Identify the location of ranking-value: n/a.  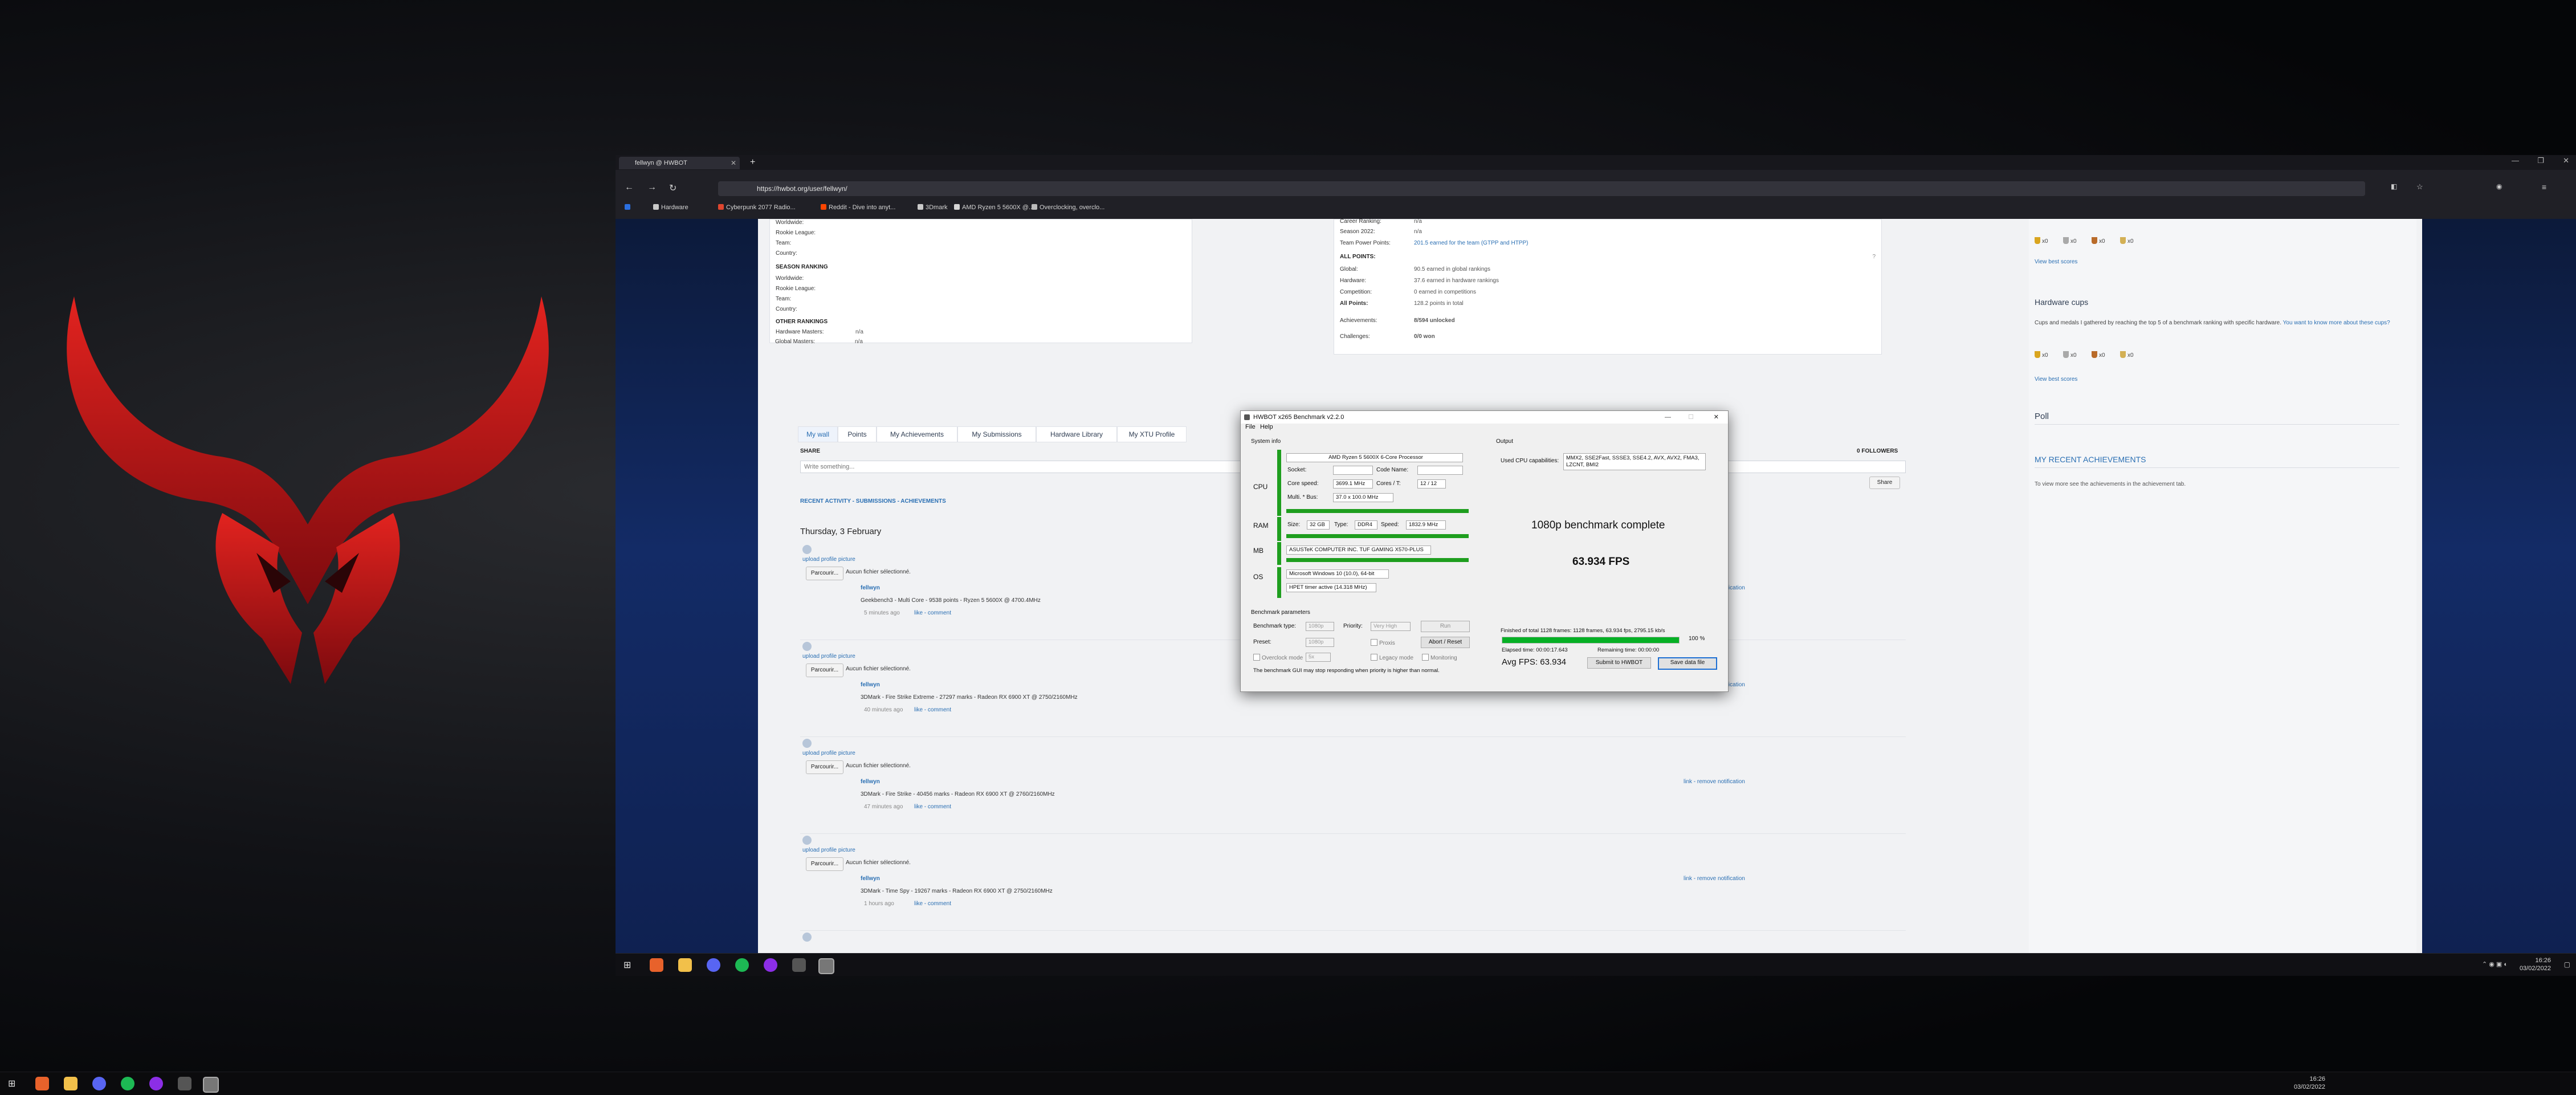
(859, 342).